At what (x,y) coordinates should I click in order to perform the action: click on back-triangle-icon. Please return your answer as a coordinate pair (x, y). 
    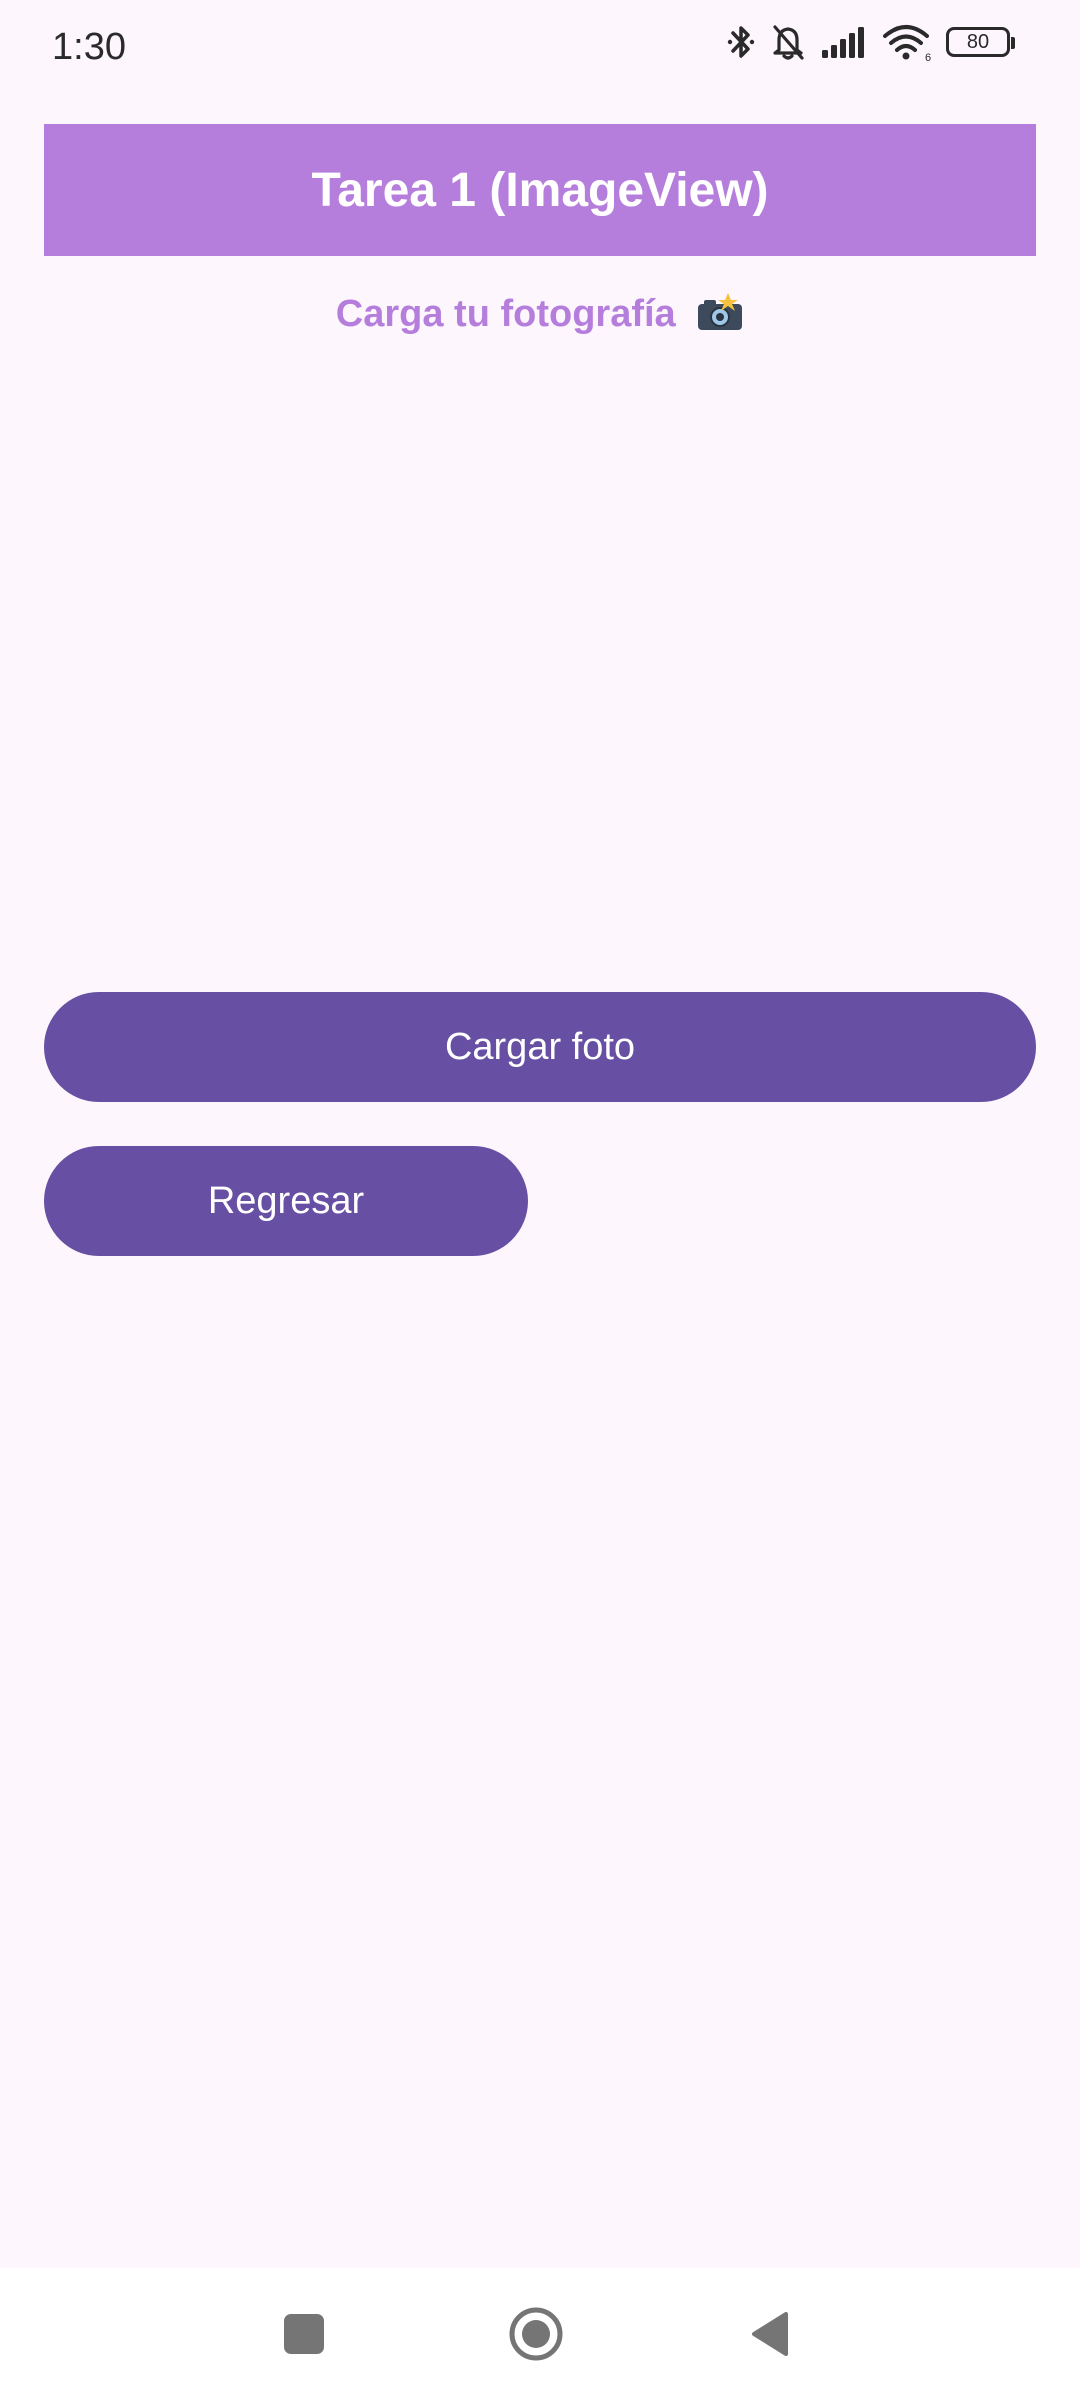
    Looking at the image, I should click on (770, 2334).